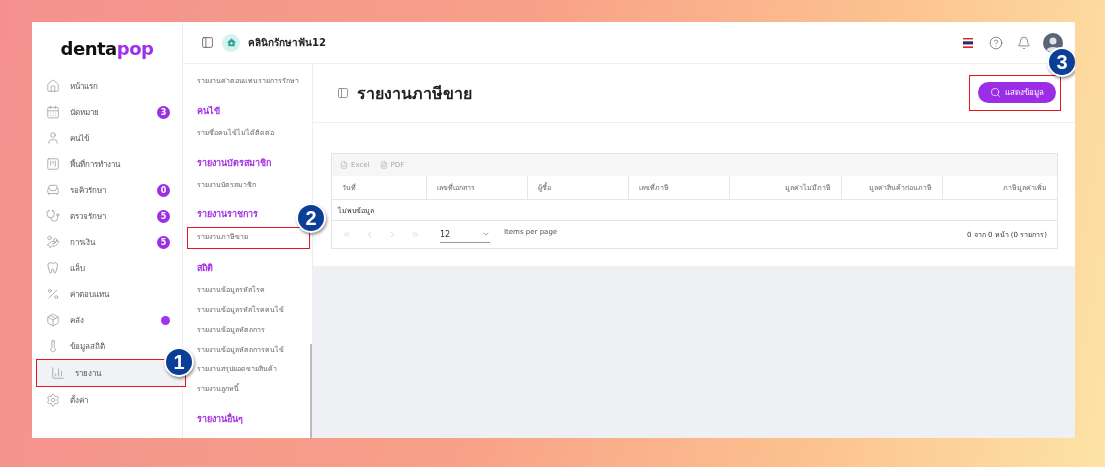 Image resolution: width=1105 pixels, height=467 pixels. What do you see at coordinates (74, 346) in the screenshot?
I see `sidebar-item: ข้อมูลสถิติ` at bounding box center [74, 346].